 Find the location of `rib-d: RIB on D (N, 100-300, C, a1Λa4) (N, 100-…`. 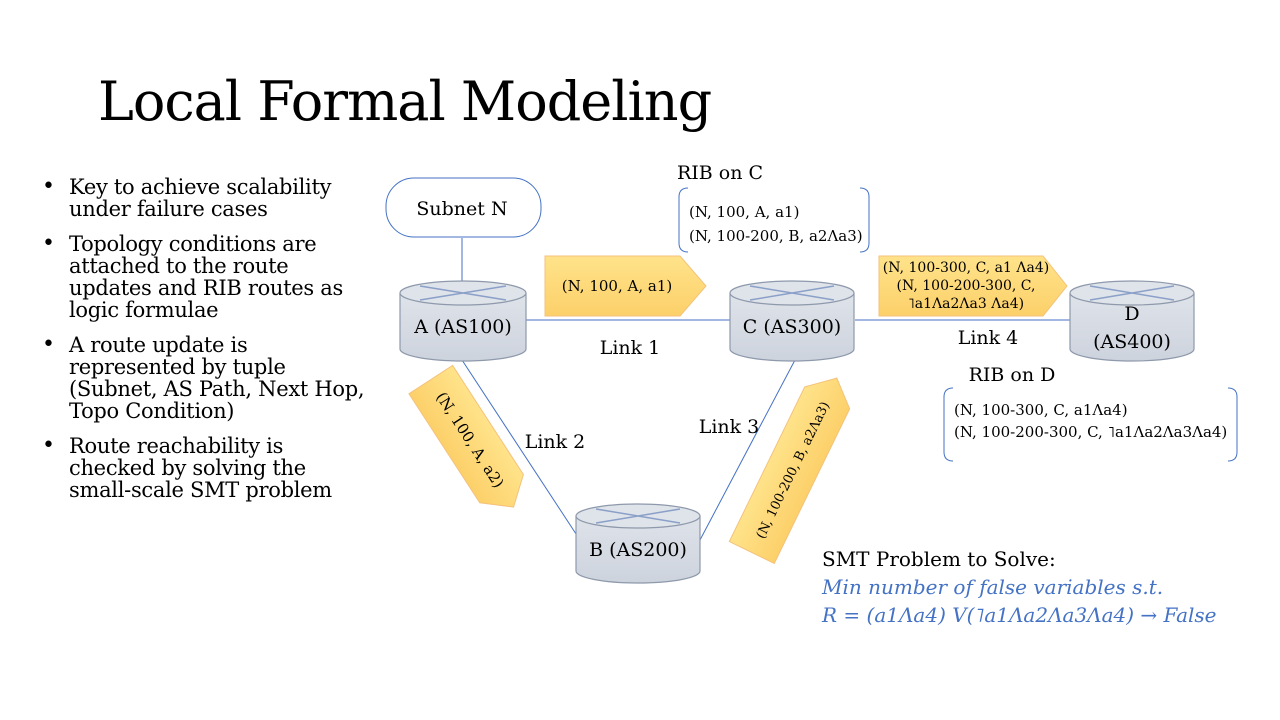

rib-d: RIB on D (N, 100-300, C, a1Λa4) (N, 100-… is located at coordinates (1090, 413).